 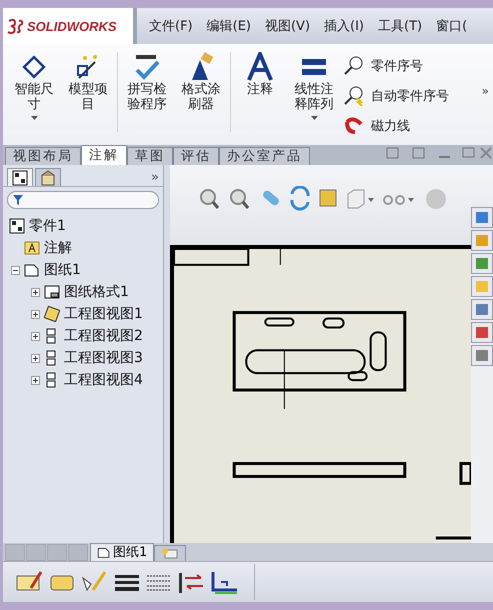 I want to click on tree-item: 工程图视图3, so click(x=103, y=358).